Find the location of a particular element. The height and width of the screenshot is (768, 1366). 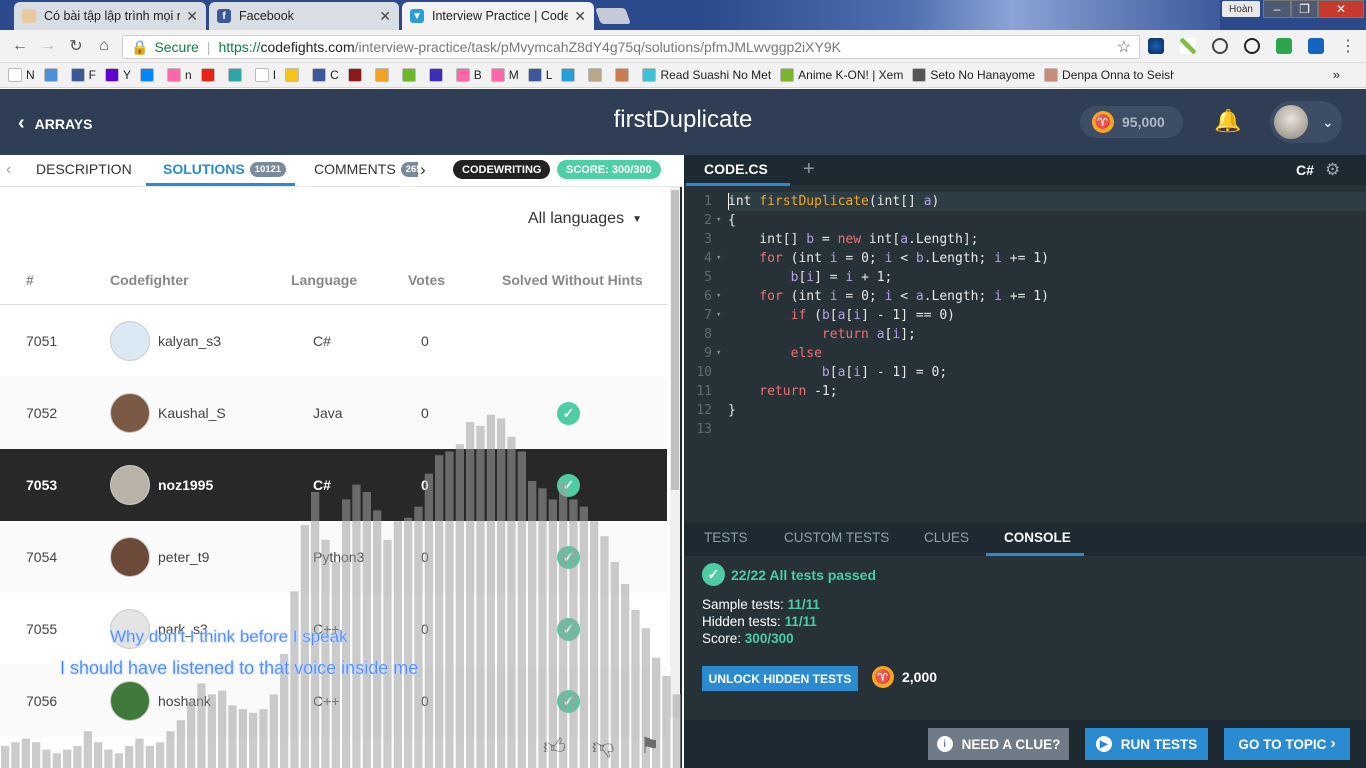

user-menu: ⌄ is located at coordinates (1306, 122).